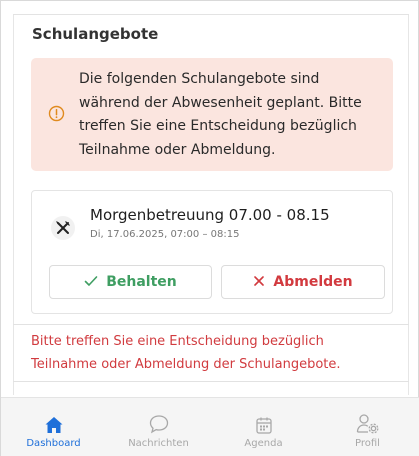  I want to click on tab-label: Nachrichten, so click(158, 443).